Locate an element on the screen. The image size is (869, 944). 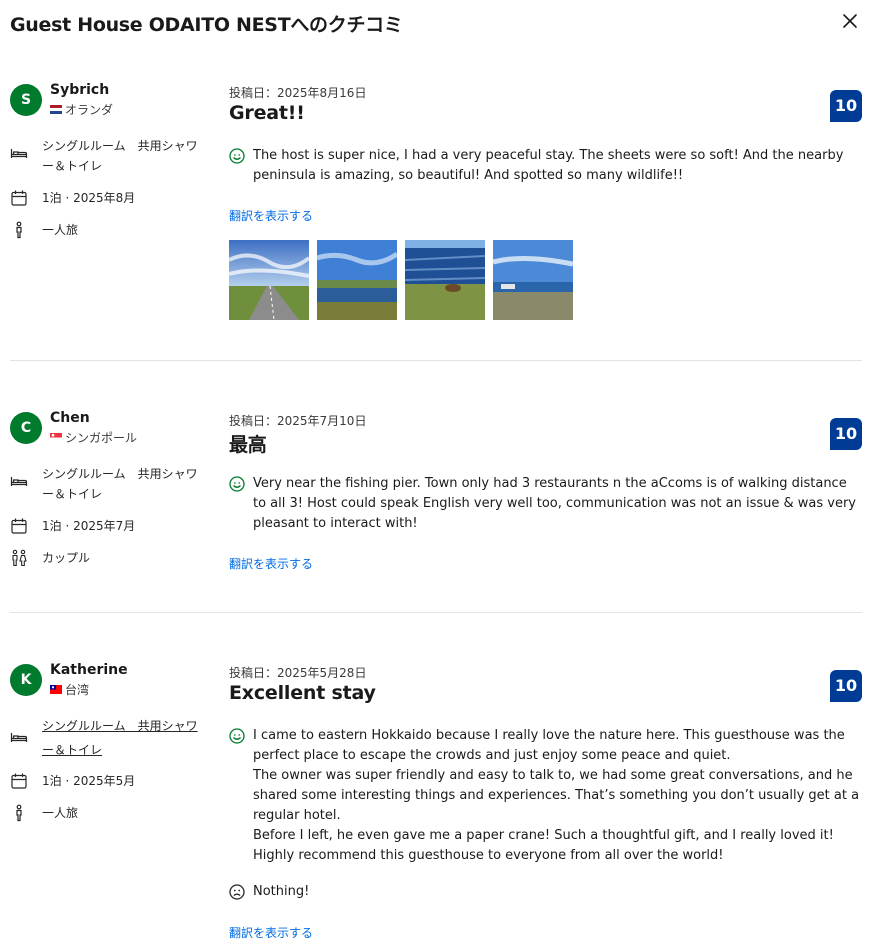
reviewer-country: 台湾 is located at coordinates (69, 689).